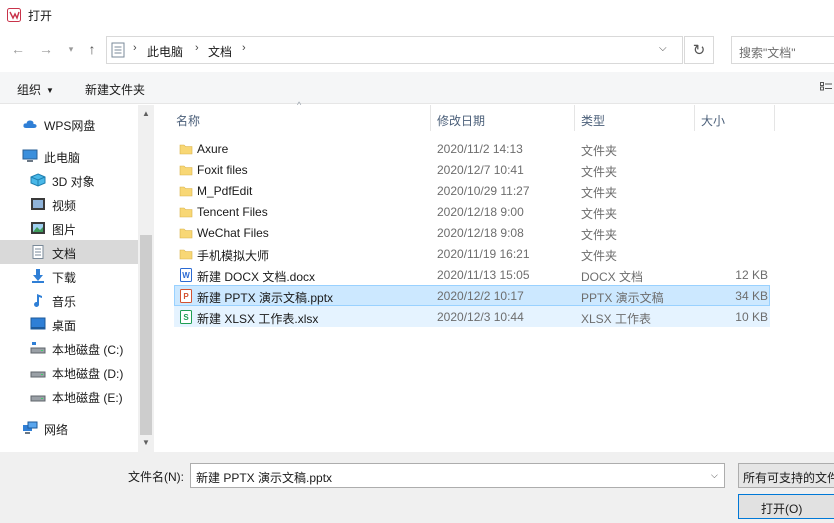 The image size is (834, 523). Describe the element at coordinates (303, 118) in the screenshot. I see `column-header-name: 名称` at that location.